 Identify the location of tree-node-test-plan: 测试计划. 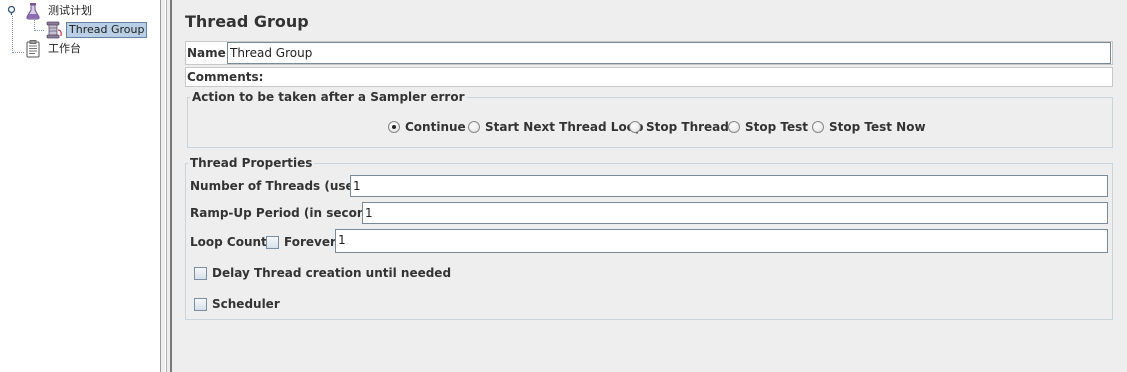
(59, 11).